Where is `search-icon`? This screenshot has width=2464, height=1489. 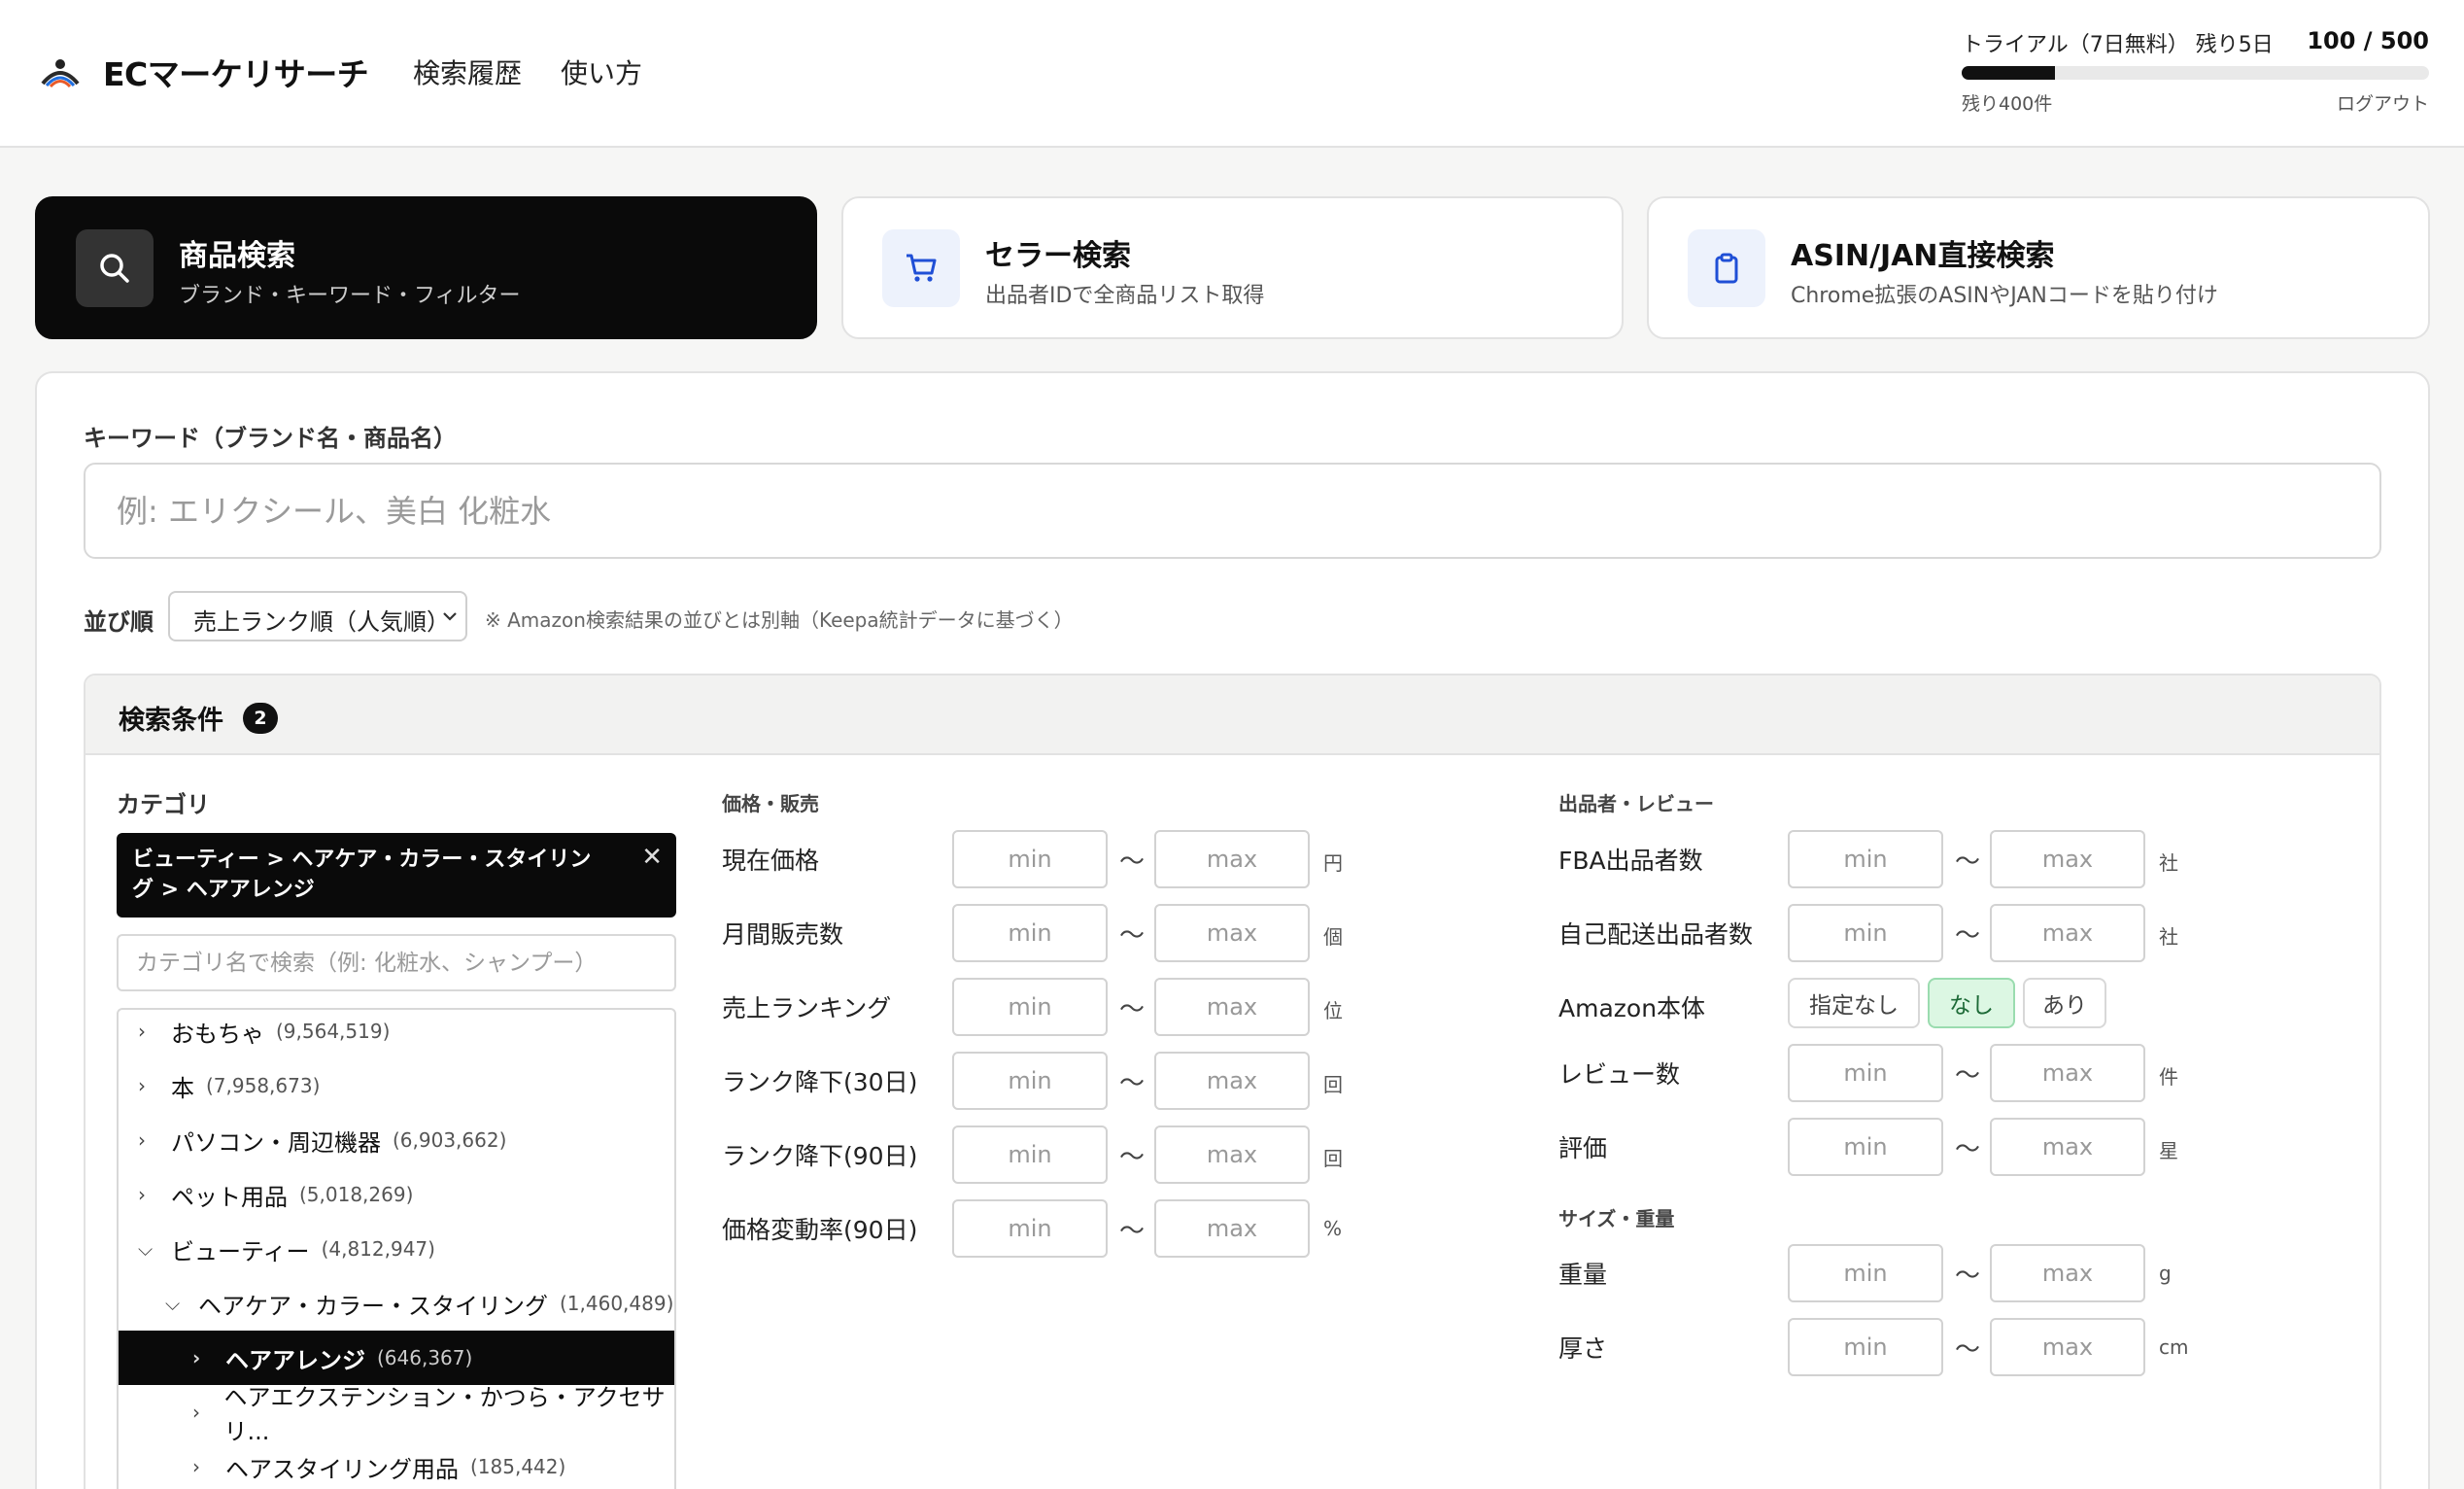
search-icon is located at coordinates (115, 268).